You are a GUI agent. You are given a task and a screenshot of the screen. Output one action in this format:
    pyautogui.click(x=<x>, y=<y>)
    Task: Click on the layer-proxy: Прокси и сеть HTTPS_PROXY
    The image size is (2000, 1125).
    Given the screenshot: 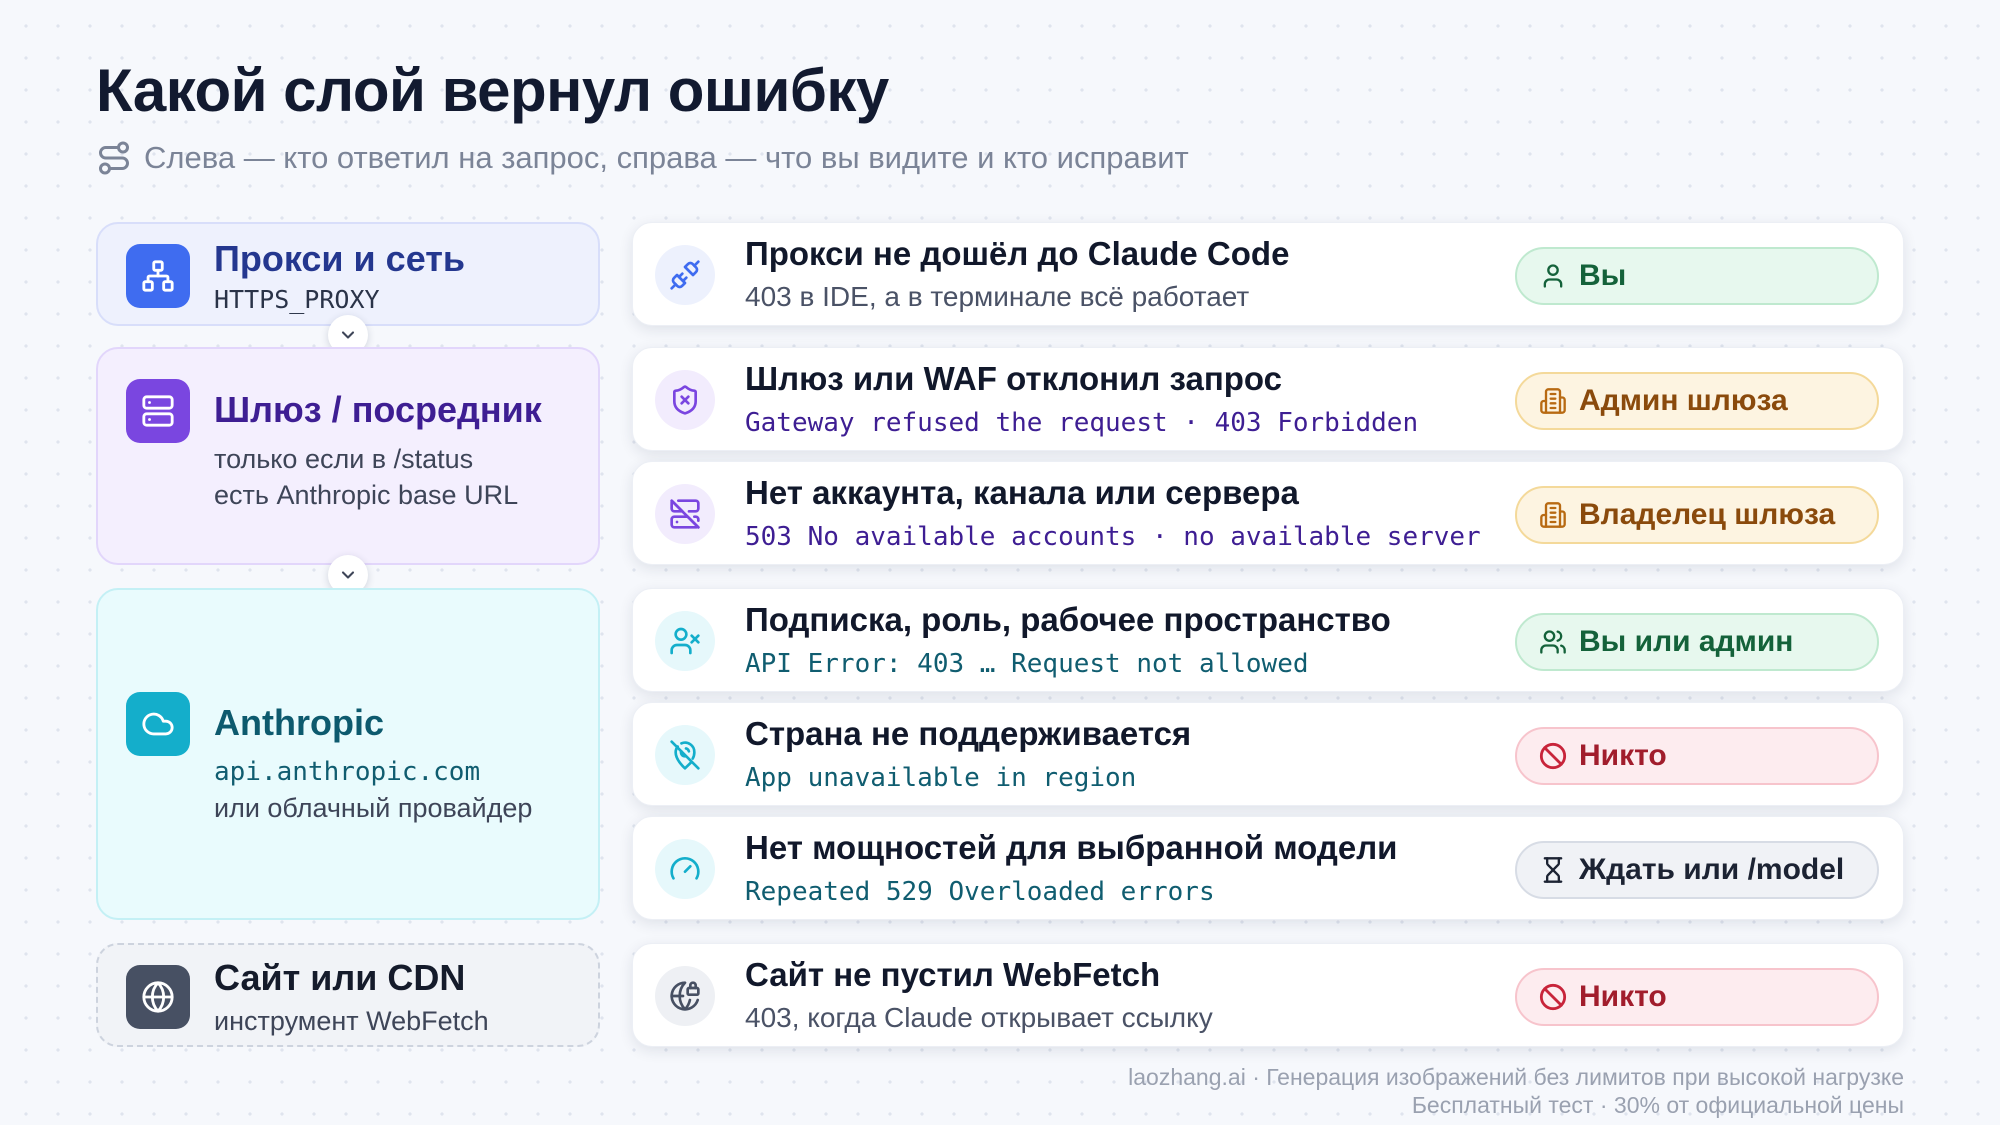 What is the action you would take?
    pyautogui.click(x=348, y=274)
    